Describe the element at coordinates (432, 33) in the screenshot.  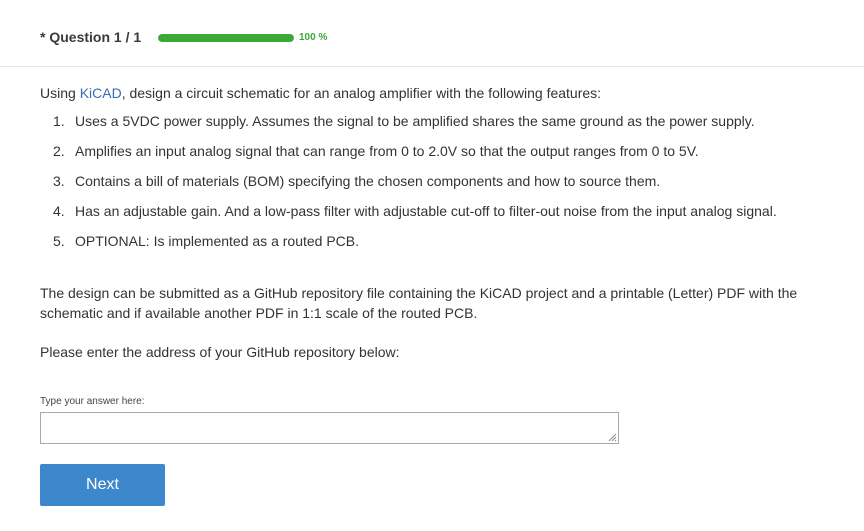
I see `question-header: * Question 1 / 1 100 %` at that location.